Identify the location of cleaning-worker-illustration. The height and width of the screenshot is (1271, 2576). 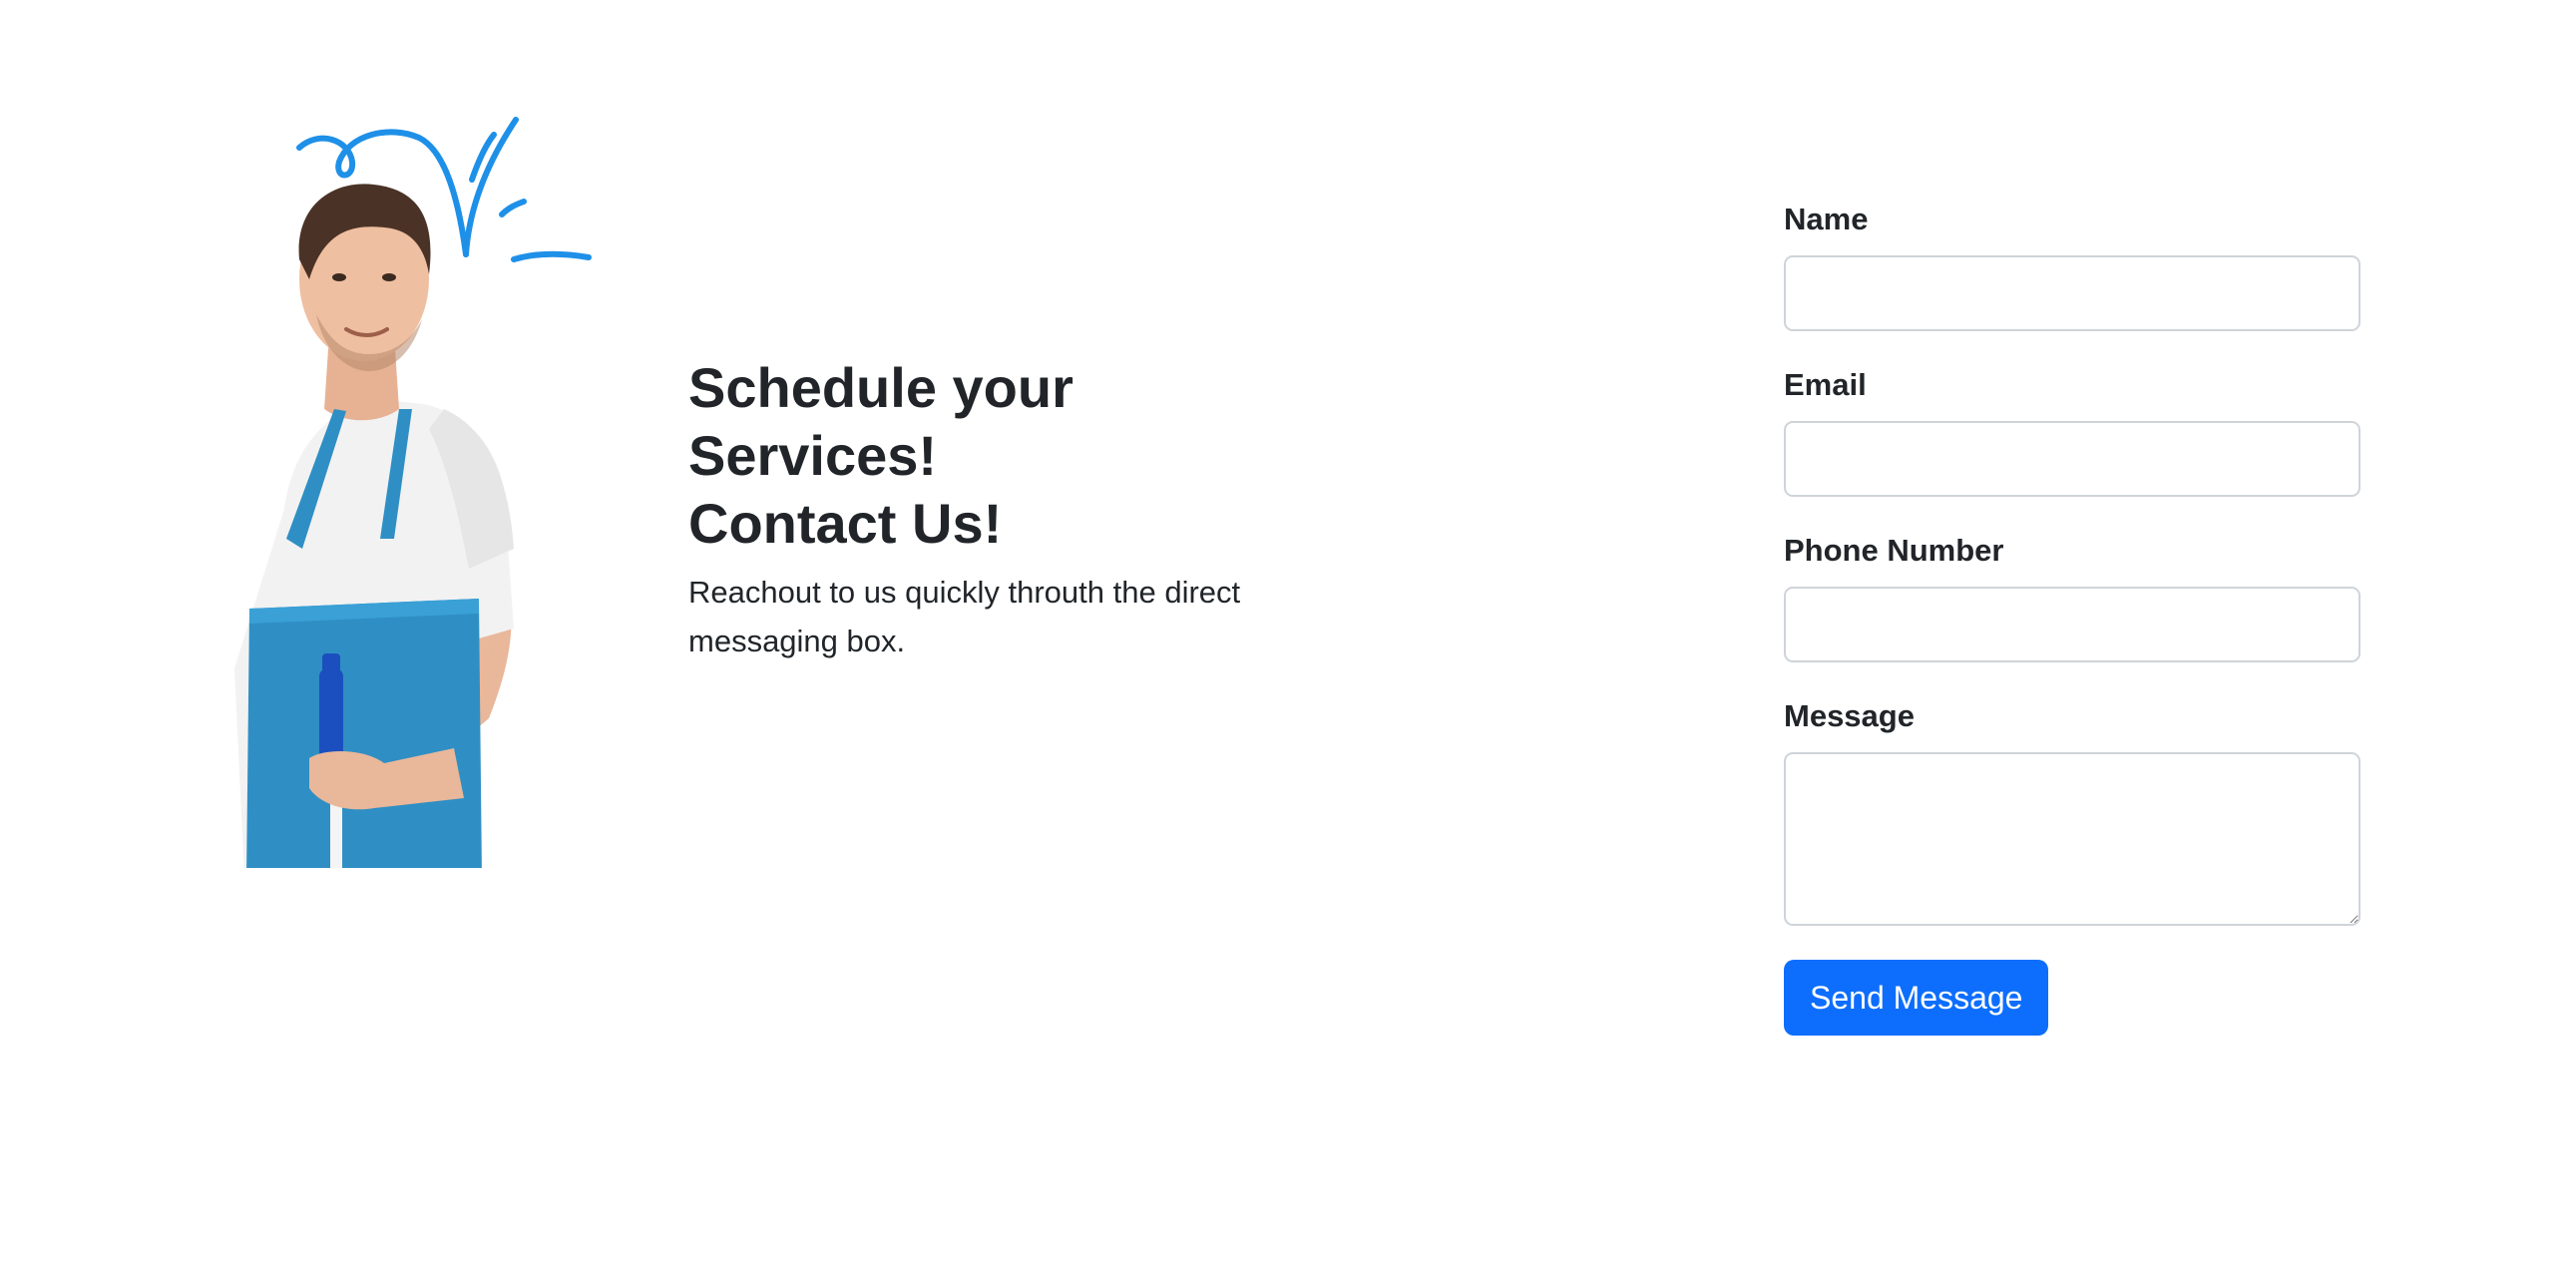
(434, 489).